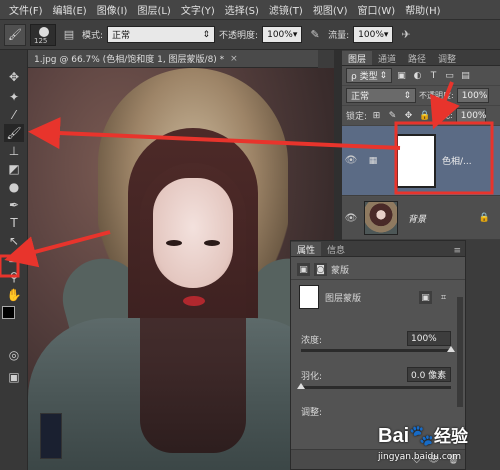  Describe the element at coordinates (57, 249) in the screenshot. I see `annotation-arrow-swatch` at that location.